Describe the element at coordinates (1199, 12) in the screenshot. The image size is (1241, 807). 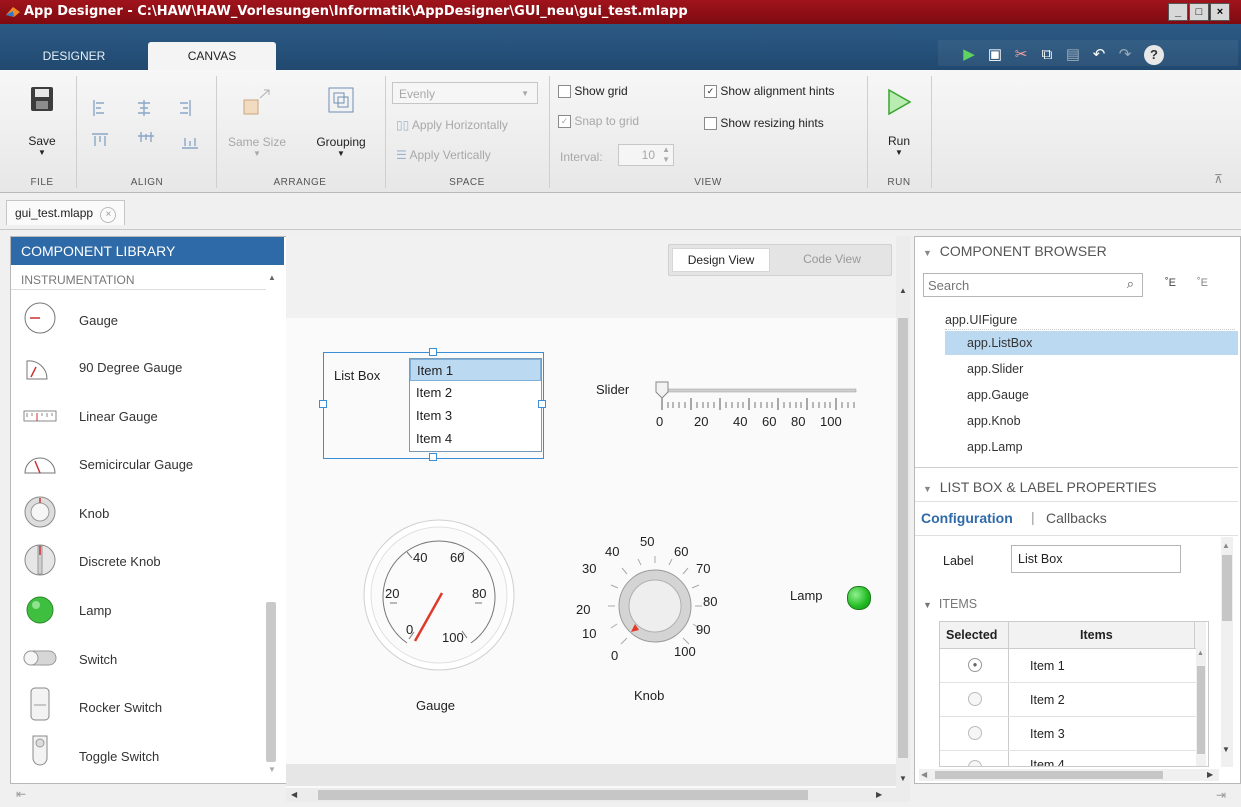
I see `maximize-button: □` at that location.